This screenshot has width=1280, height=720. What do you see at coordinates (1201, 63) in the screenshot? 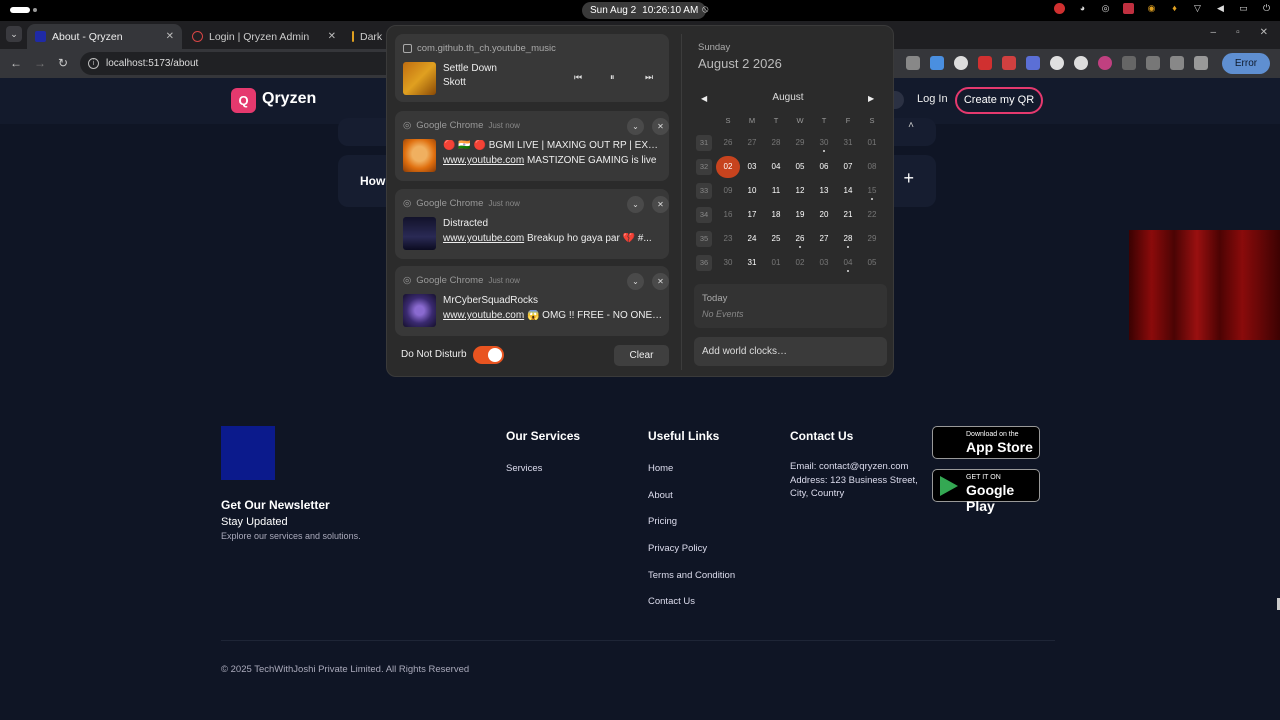
I see `profile-icon` at bounding box center [1201, 63].